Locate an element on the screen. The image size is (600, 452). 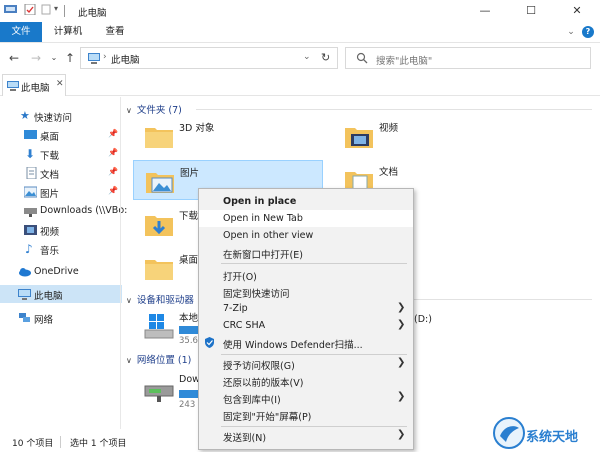
folder-3d-objects: 3D 对象 is located at coordinates (228, 136).